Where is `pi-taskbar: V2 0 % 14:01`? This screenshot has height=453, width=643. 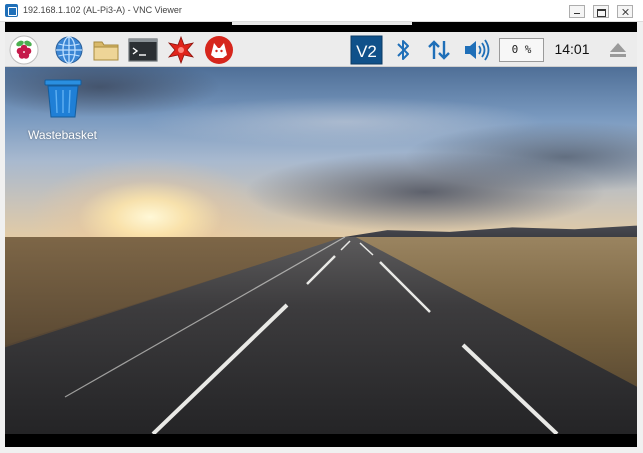
pi-taskbar: V2 0 % 14:01 is located at coordinates (321, 49).